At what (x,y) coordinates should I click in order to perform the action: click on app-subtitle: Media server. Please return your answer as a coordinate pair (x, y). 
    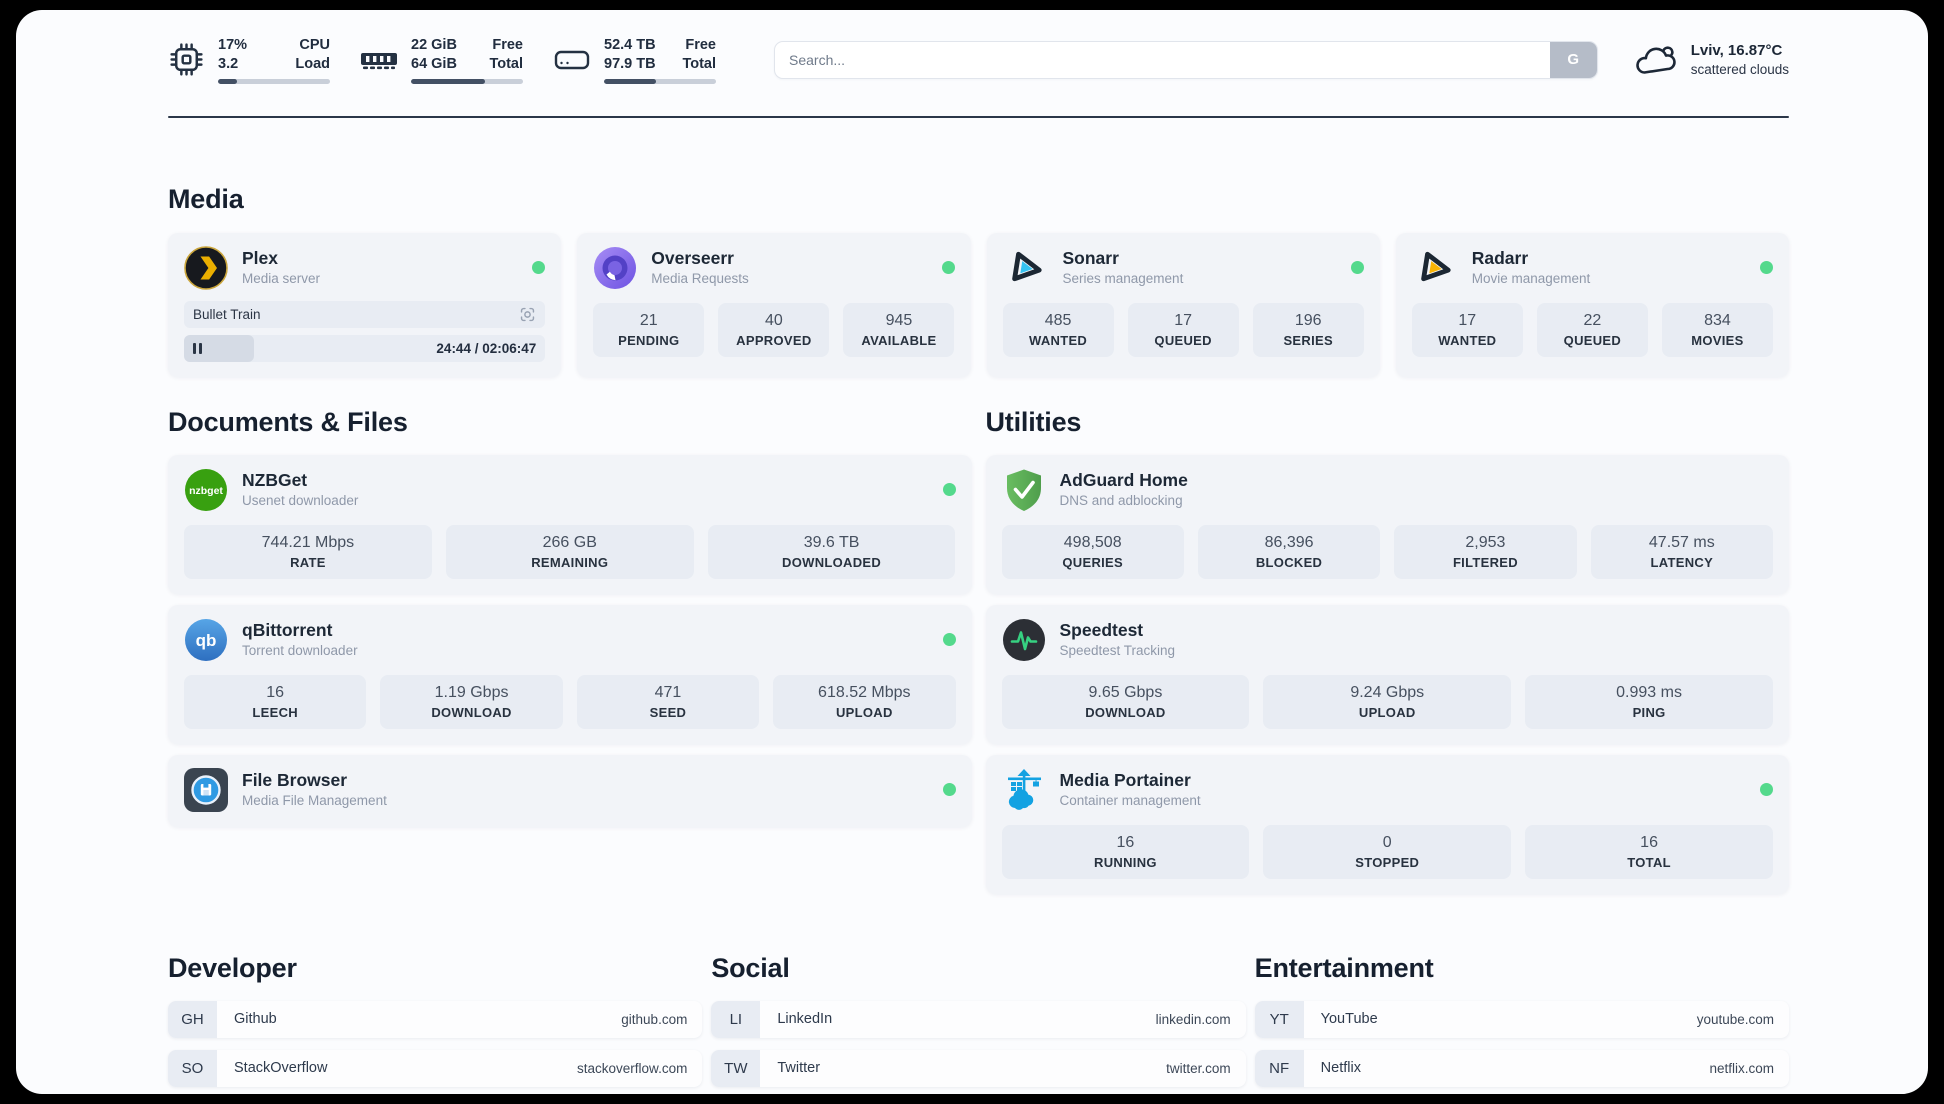
    Looking at the image, I should click on (281, 278).